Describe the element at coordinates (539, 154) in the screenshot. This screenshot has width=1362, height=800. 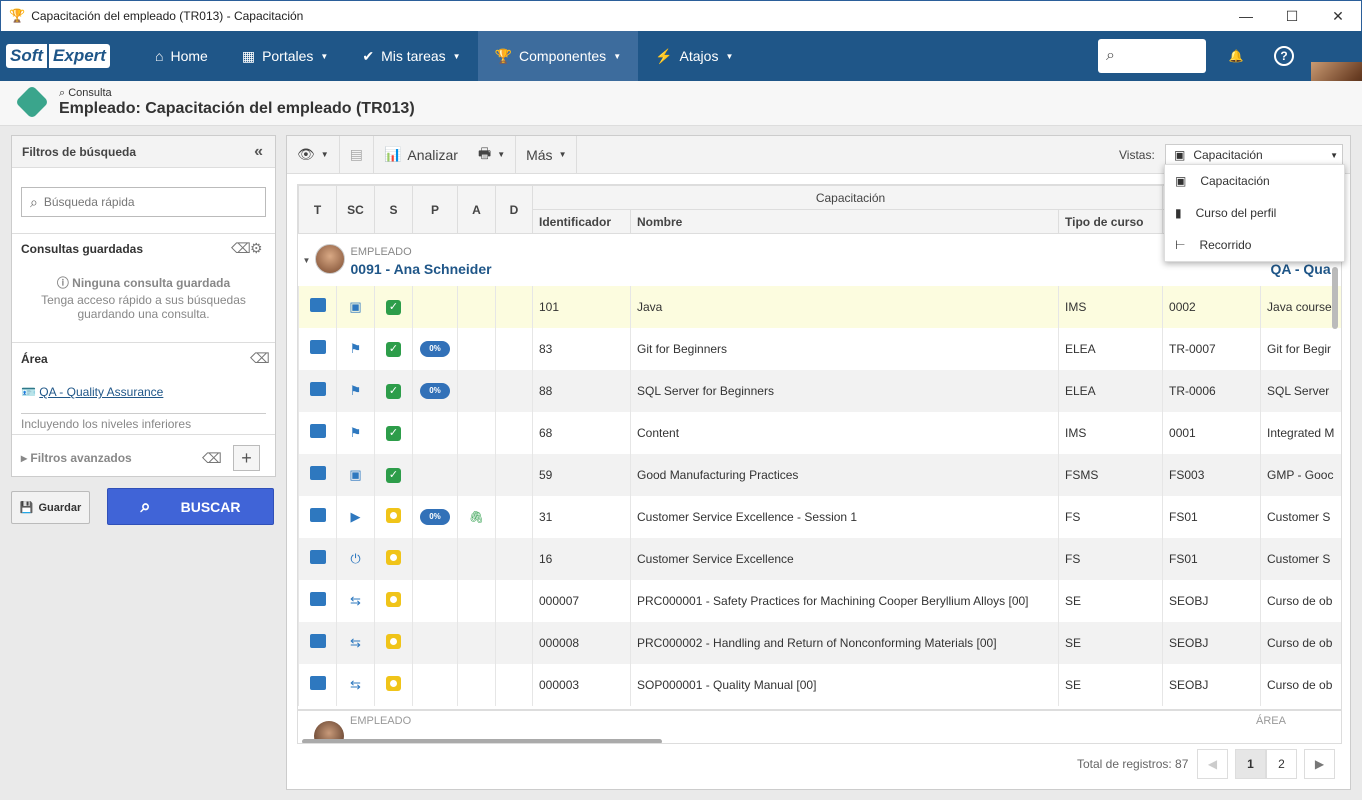
I see `more-label: Más` at that location.